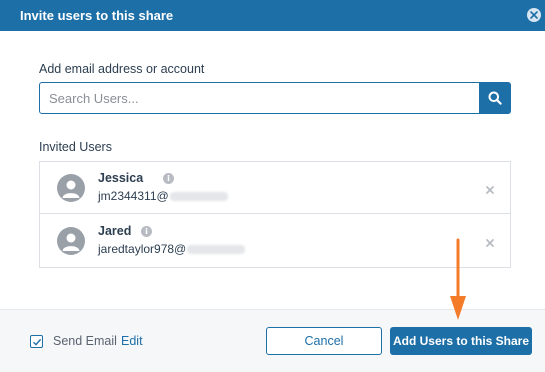 This screenshot has width=545, height=372. What do you see at coordinates (272, 15) in the screenshot?
I see `dialog-titlebar: Invite users to this share` at bounding box center [272, 15].